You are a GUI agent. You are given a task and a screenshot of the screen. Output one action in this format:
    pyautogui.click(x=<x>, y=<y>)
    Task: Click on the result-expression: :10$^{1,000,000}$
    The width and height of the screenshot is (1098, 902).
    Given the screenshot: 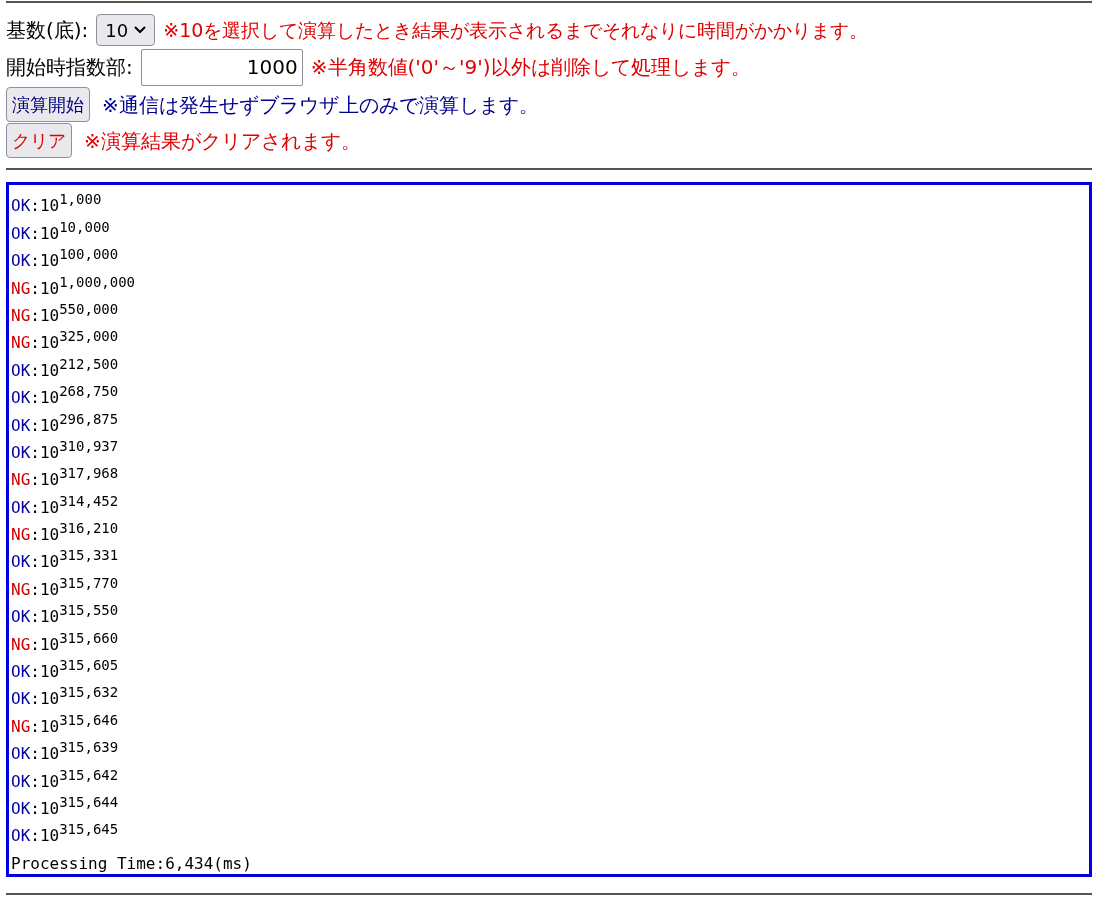 What is the action you would take?
    pyautogui.click(x=83, y=288)
    